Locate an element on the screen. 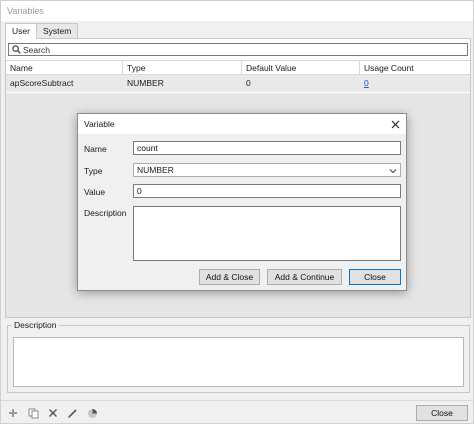 The image size is (474, 424). delete-icon is located at coordinates (53, 413).